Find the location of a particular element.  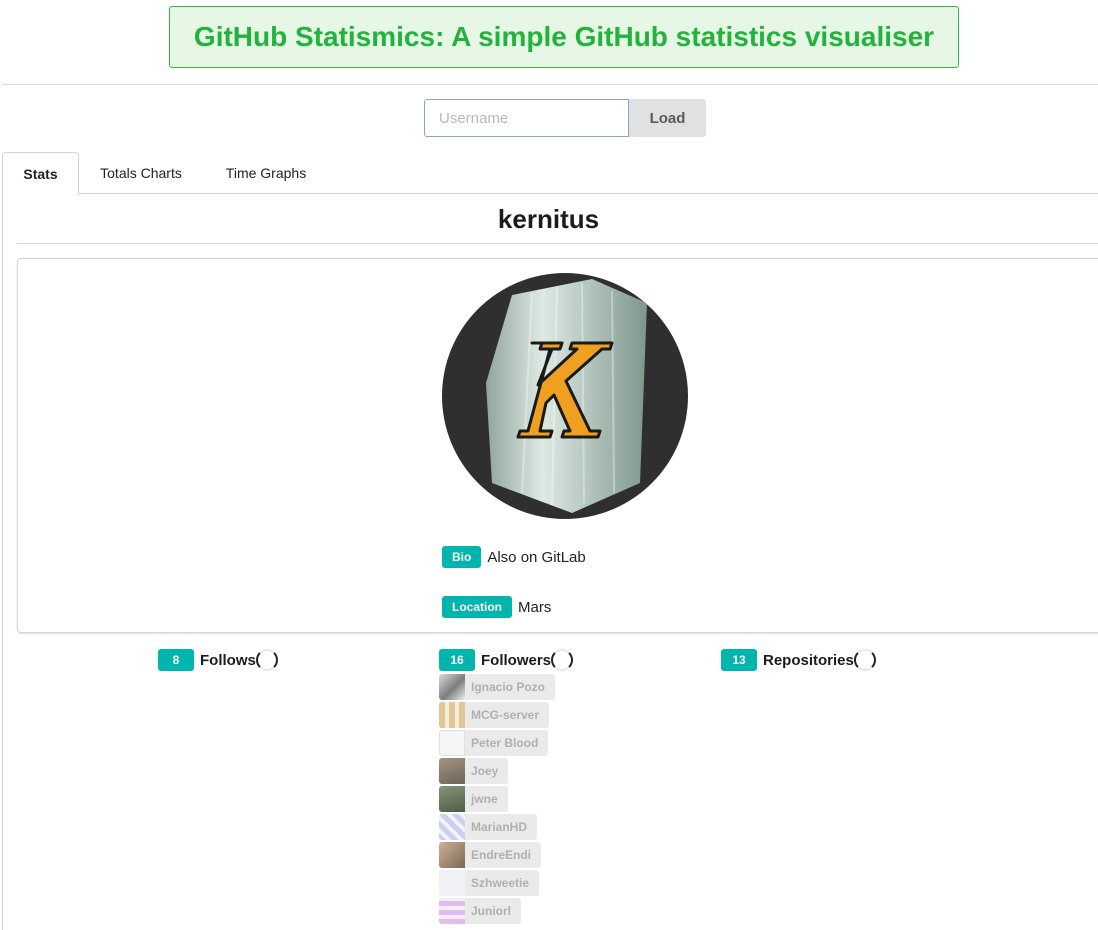

follower-item: Joey is located at coordinates (474, 771).